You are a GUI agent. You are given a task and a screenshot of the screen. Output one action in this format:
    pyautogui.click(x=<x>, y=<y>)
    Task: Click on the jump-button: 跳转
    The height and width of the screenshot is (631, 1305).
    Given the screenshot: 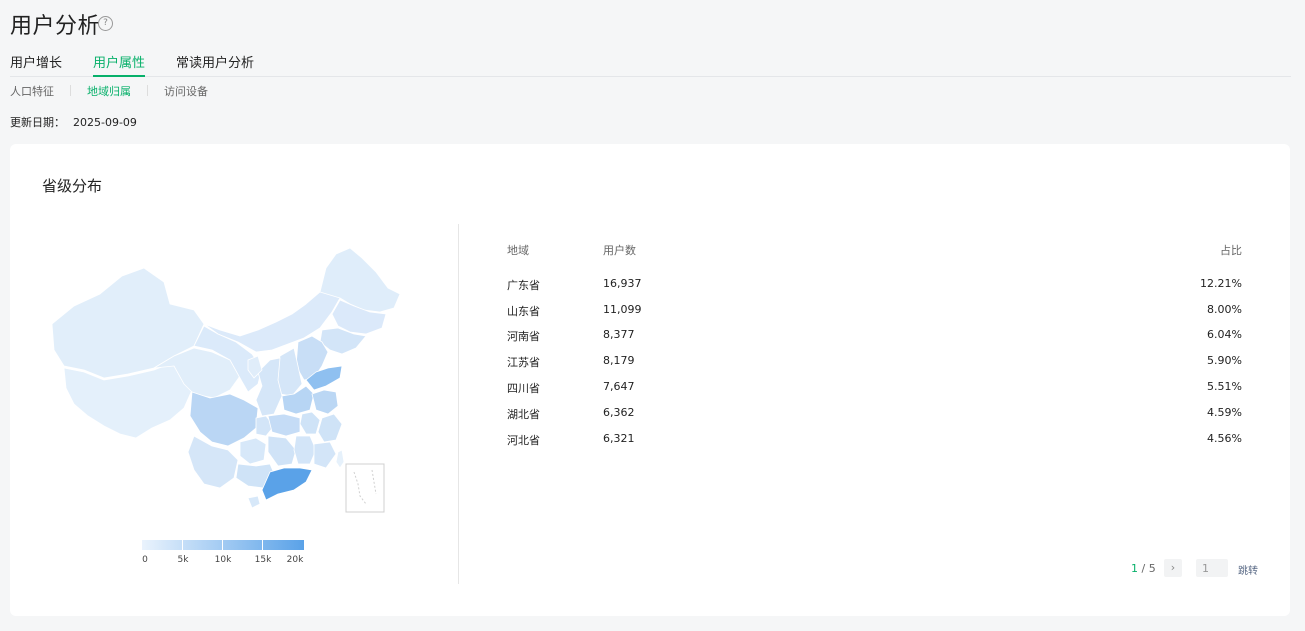 What is the action you would take?
    pyautogui.click(x=1248, y=569)
    